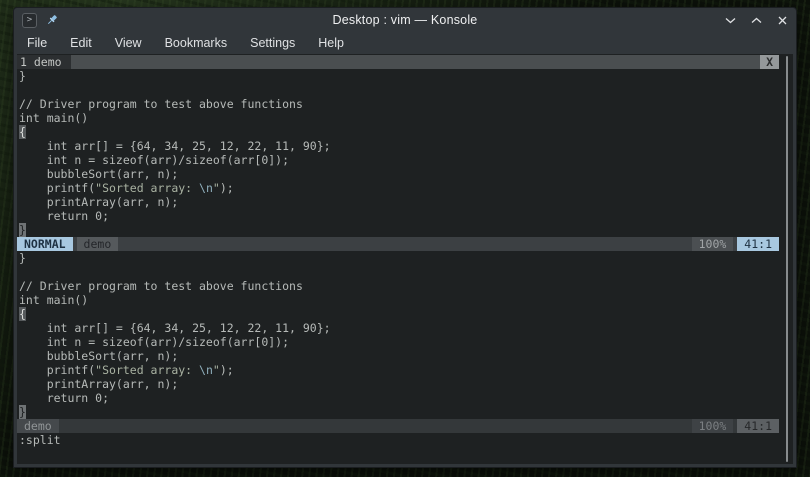  I want to click on vim-statusline-inactive: demo 100% 41:1, so click(398, 426).